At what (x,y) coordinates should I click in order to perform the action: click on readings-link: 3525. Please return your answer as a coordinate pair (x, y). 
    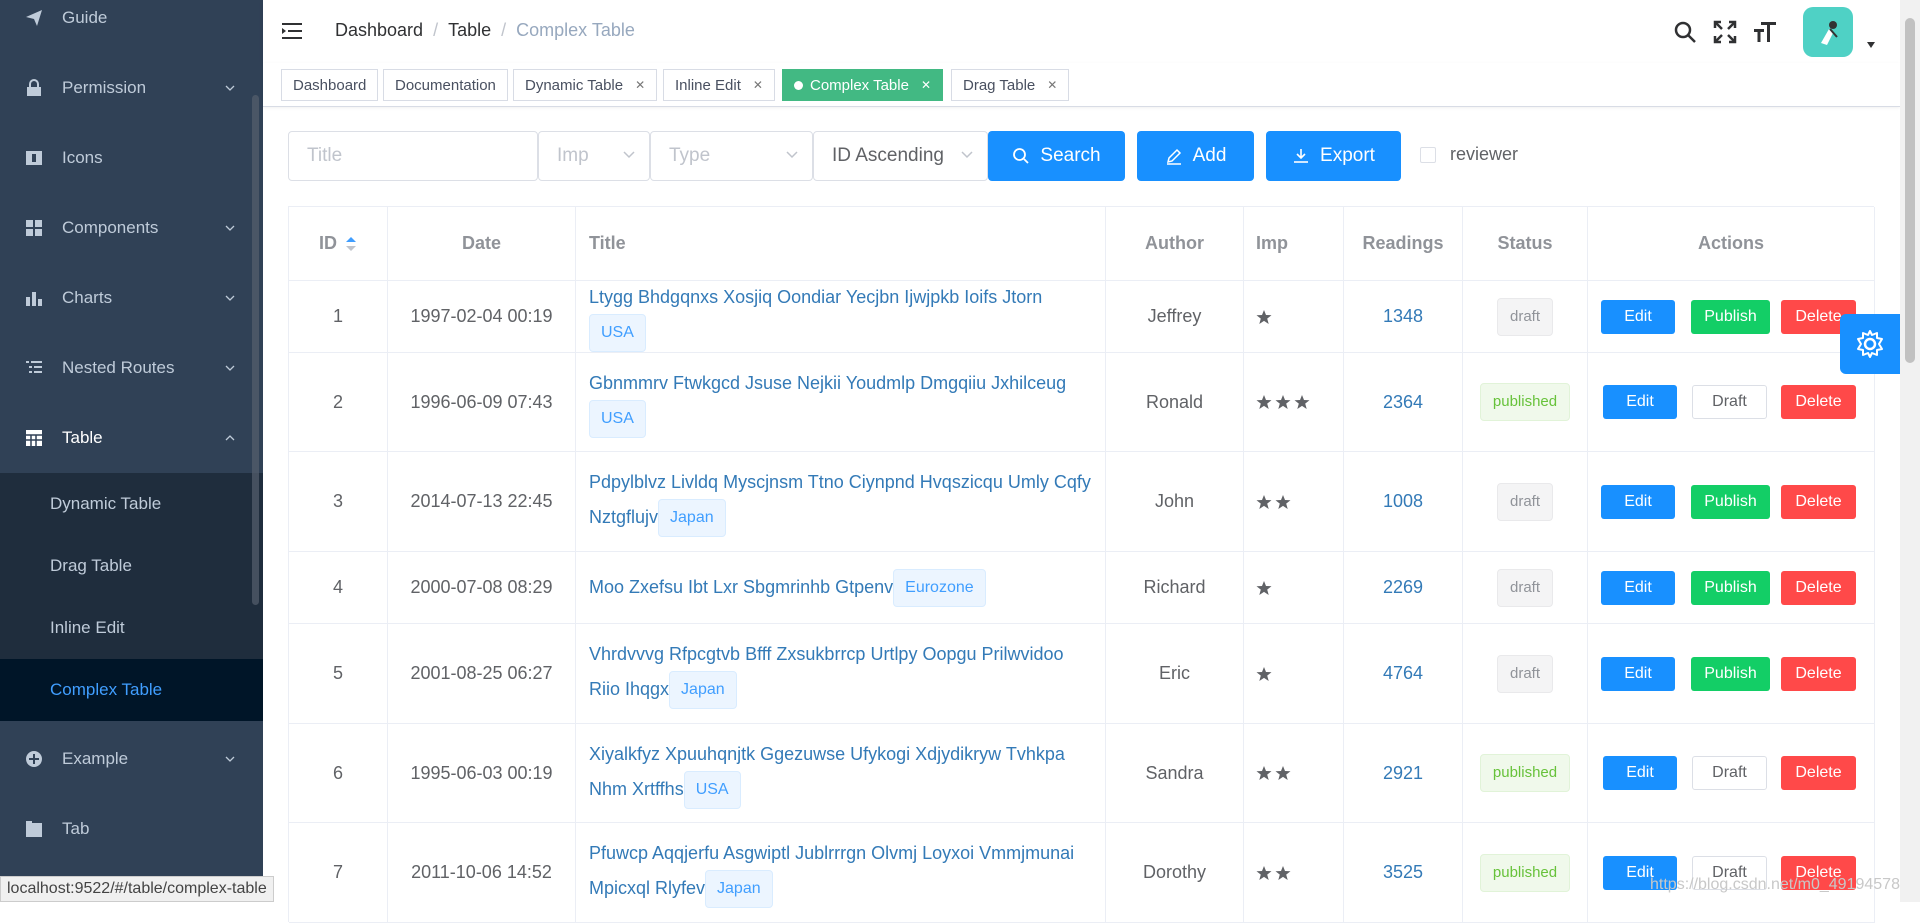
    Looking at the image, I should click on (1403, 872).